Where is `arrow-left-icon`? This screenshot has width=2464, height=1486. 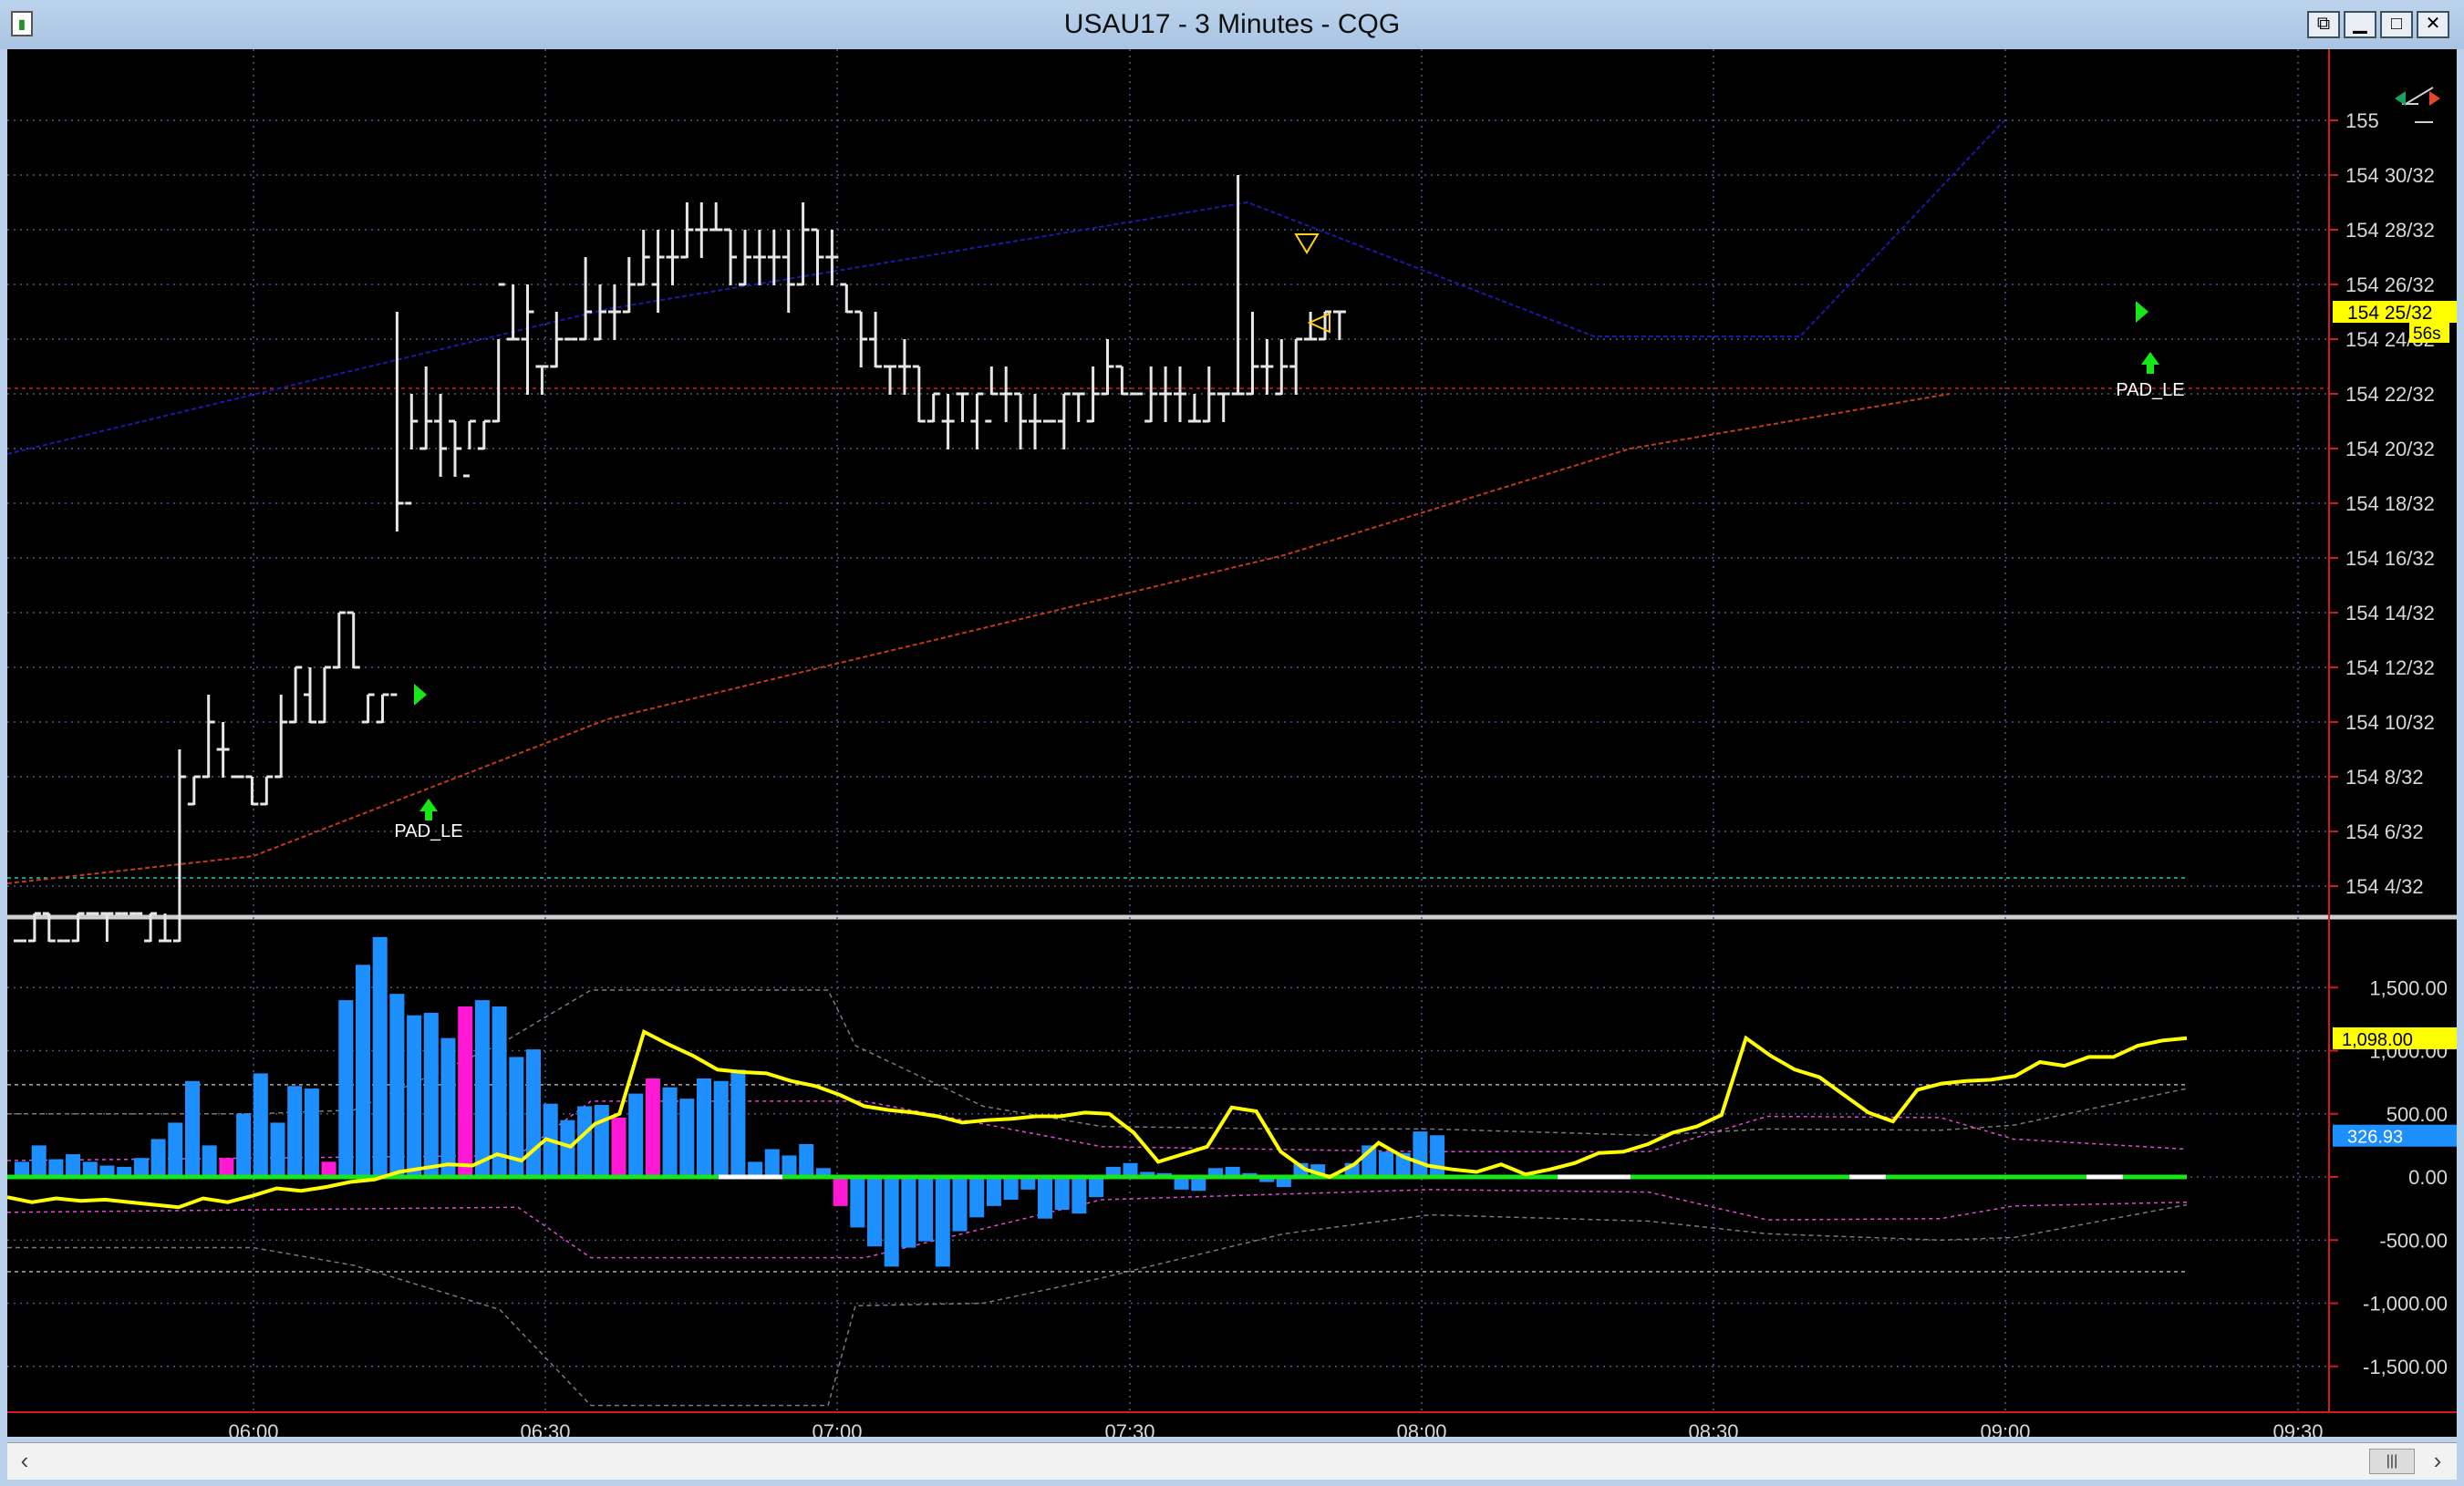
arrow-left-icon is located at coordinates (2401, 98).